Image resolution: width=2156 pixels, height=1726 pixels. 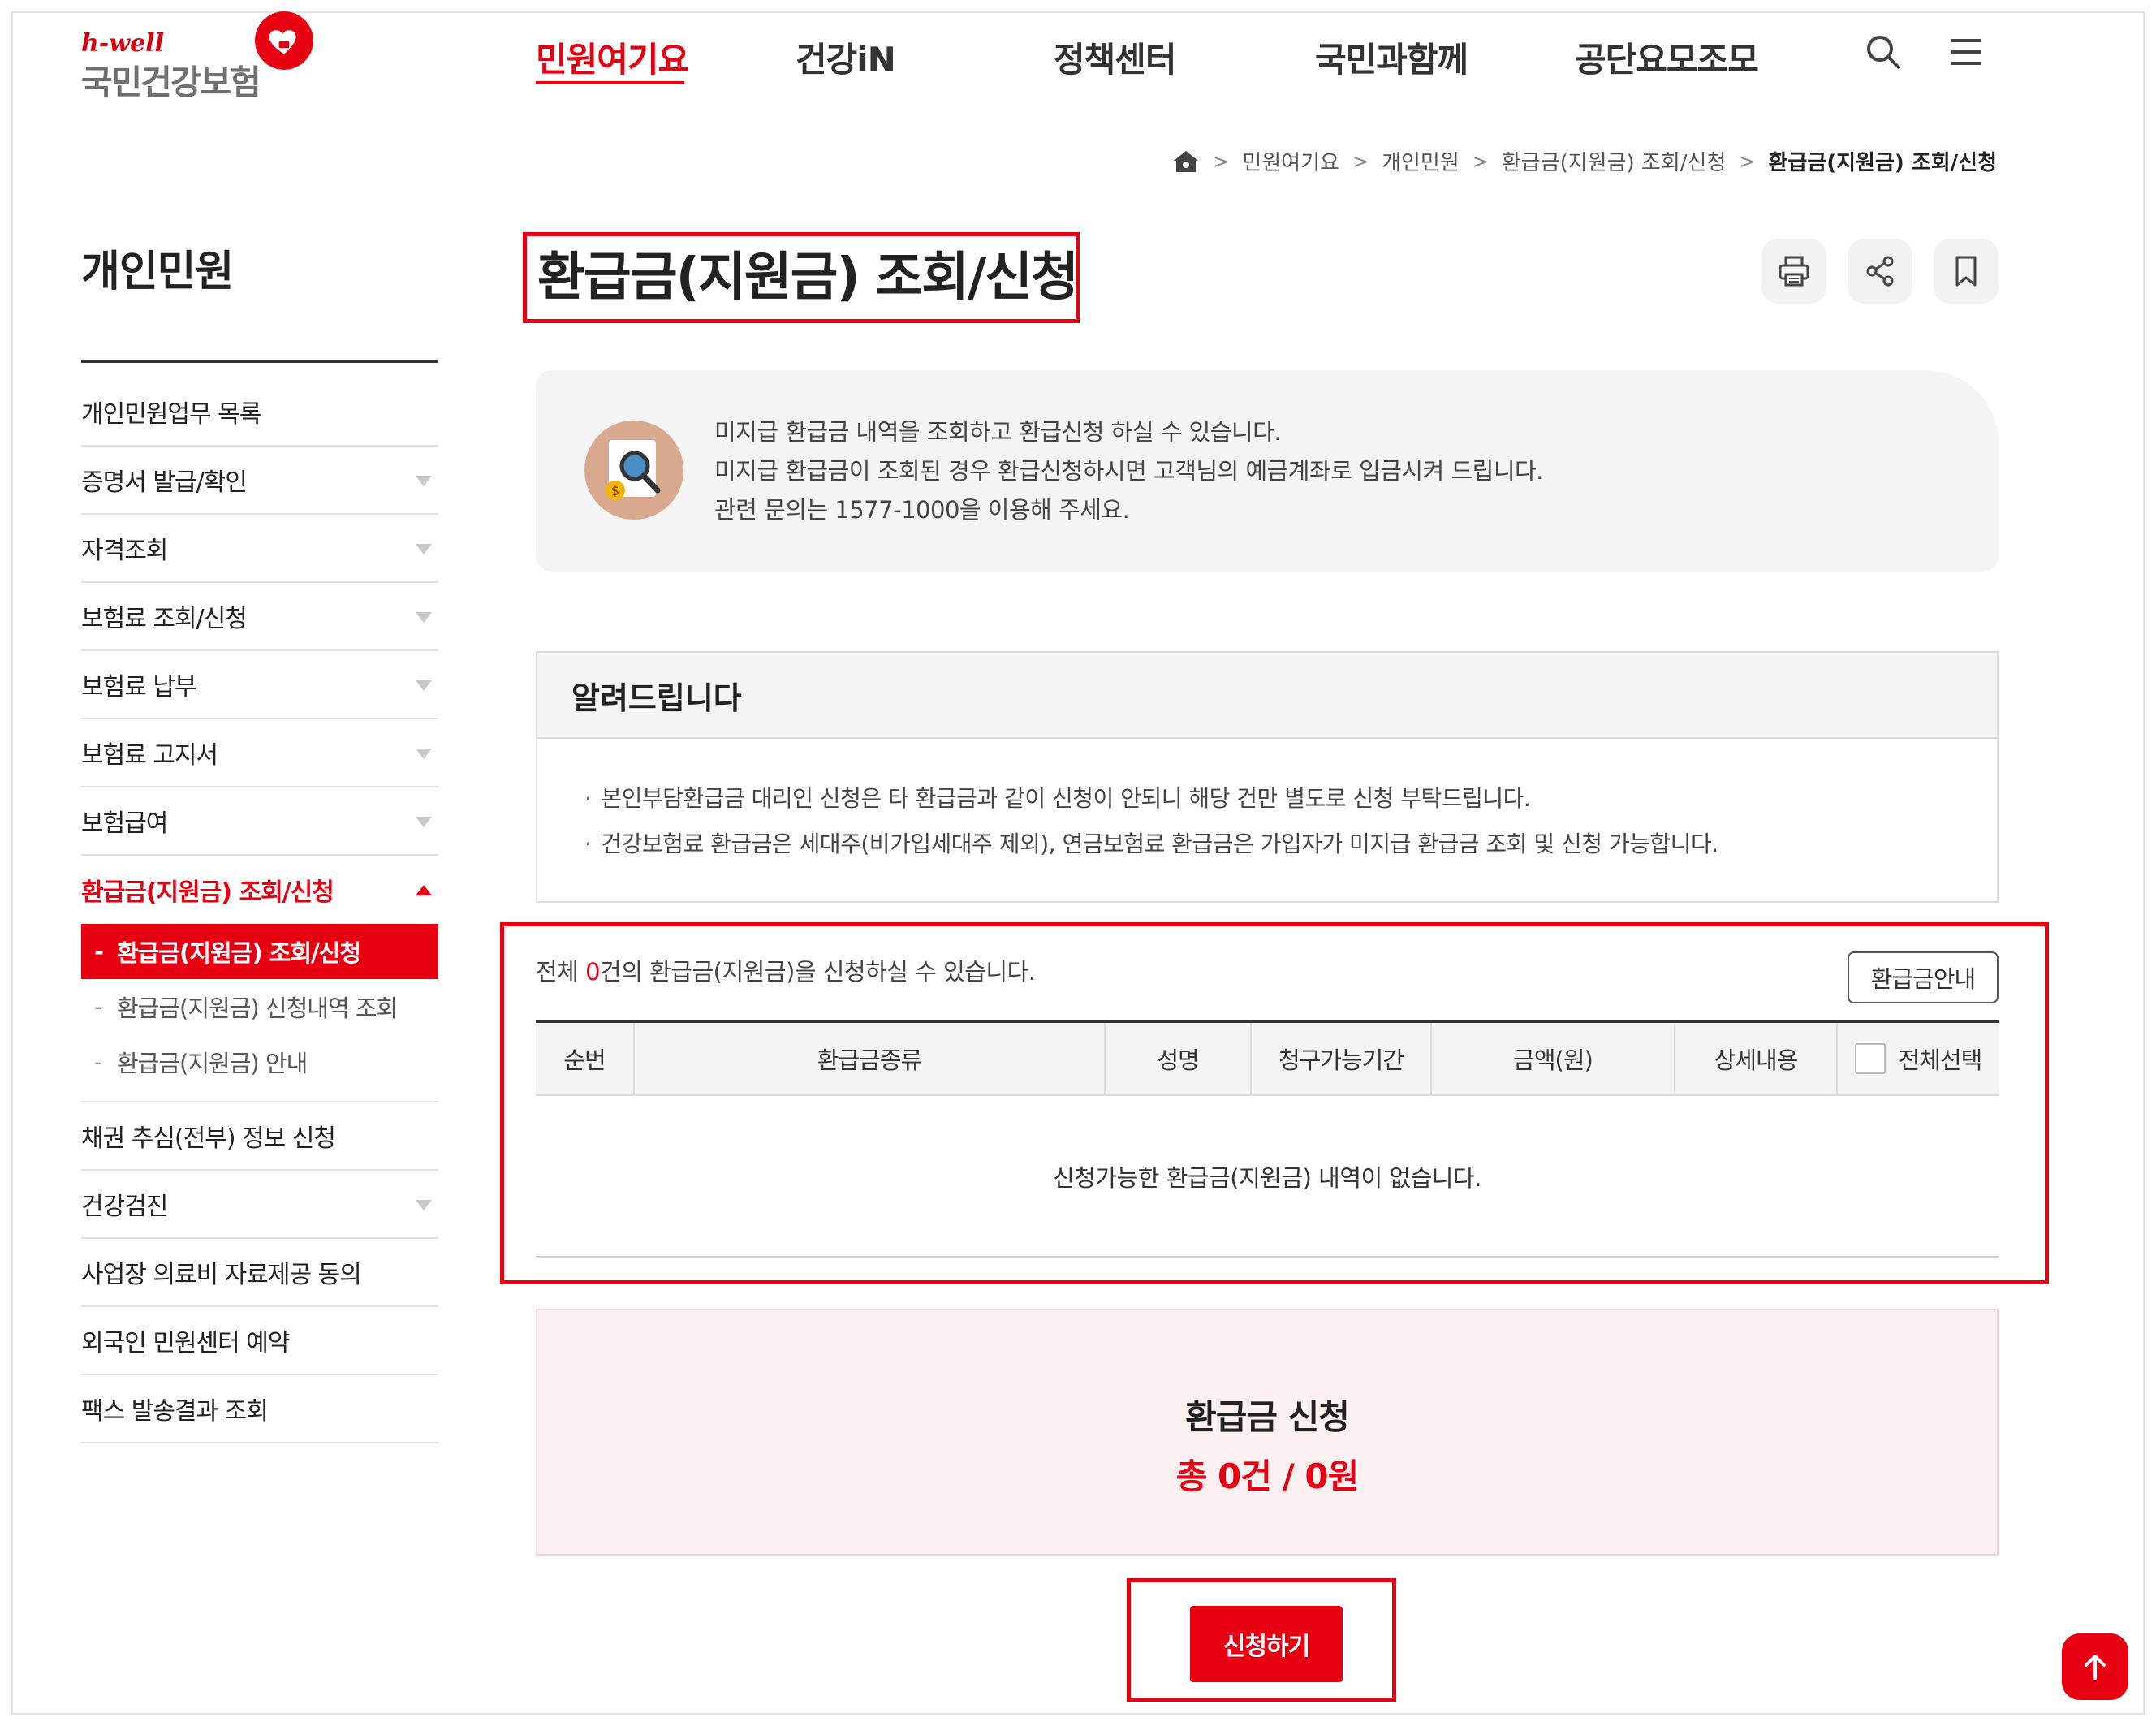 What do you see at coordinates (1923, 977) in the screenshot?
I see `refund-guide-button: 환급금안내` at bounding box center [1923, 977].